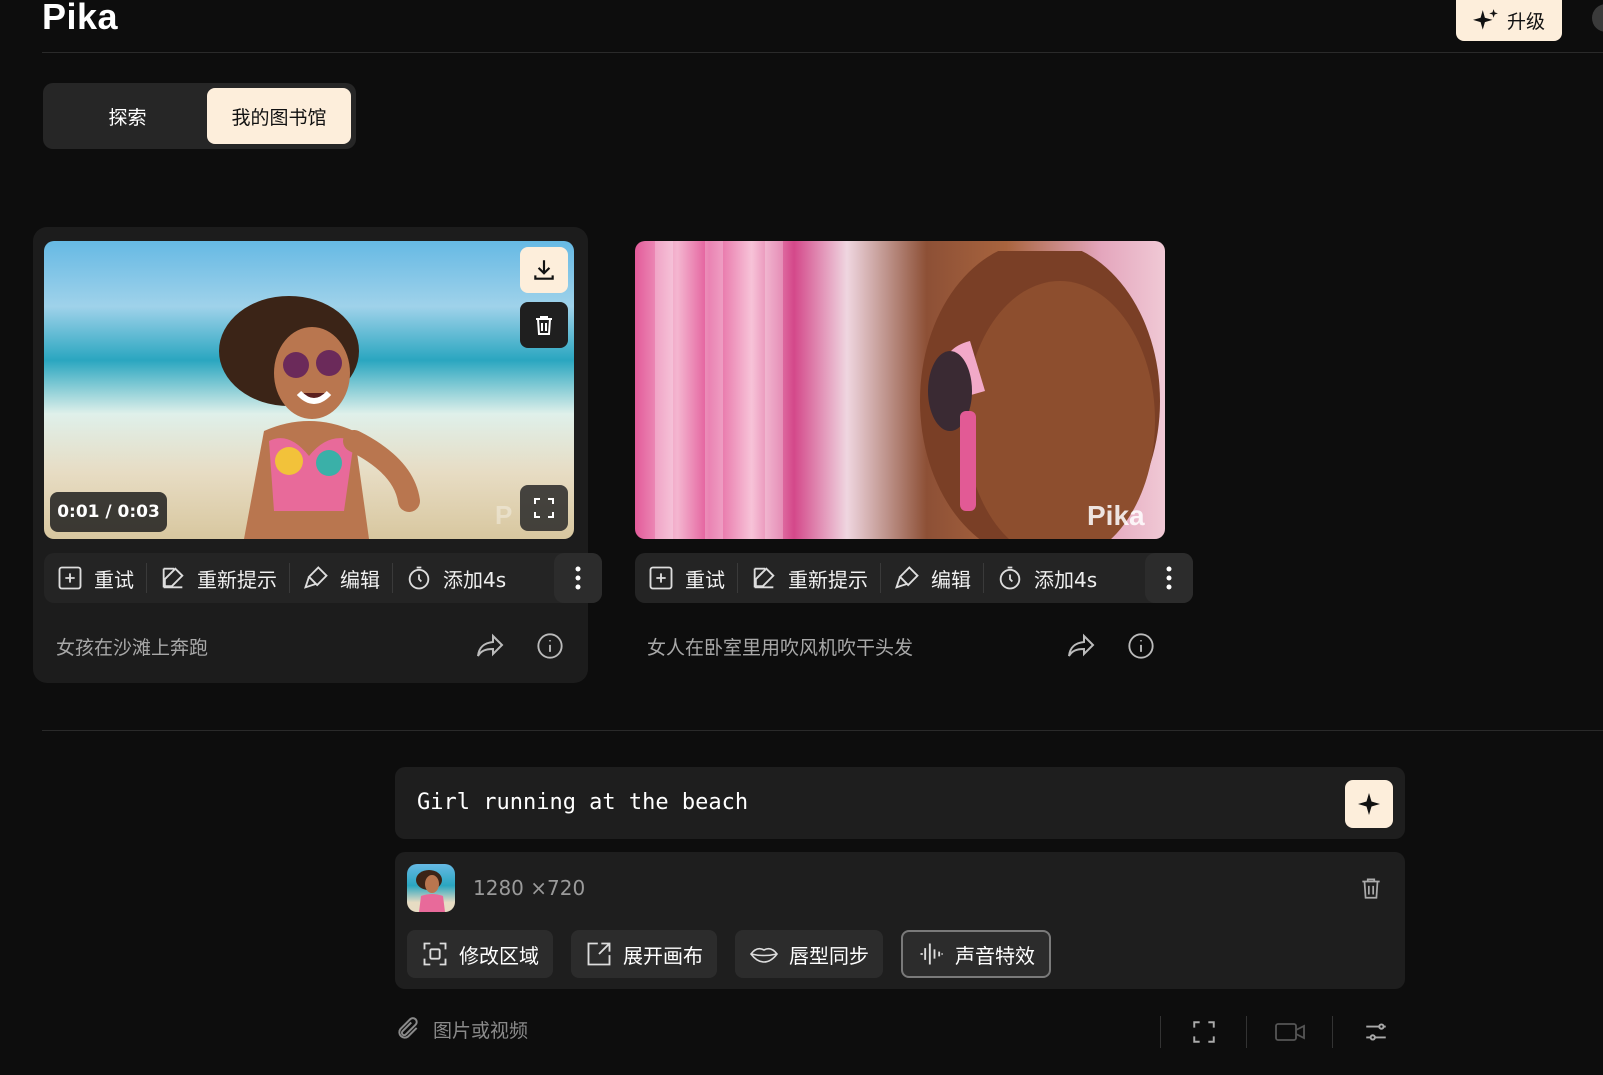 This screenshot has width=1603, height=1075. What do you see at coordinates (599, 954) in the screenshot?
I see `expand-canvas-icon` at bounding box center [599, 954].